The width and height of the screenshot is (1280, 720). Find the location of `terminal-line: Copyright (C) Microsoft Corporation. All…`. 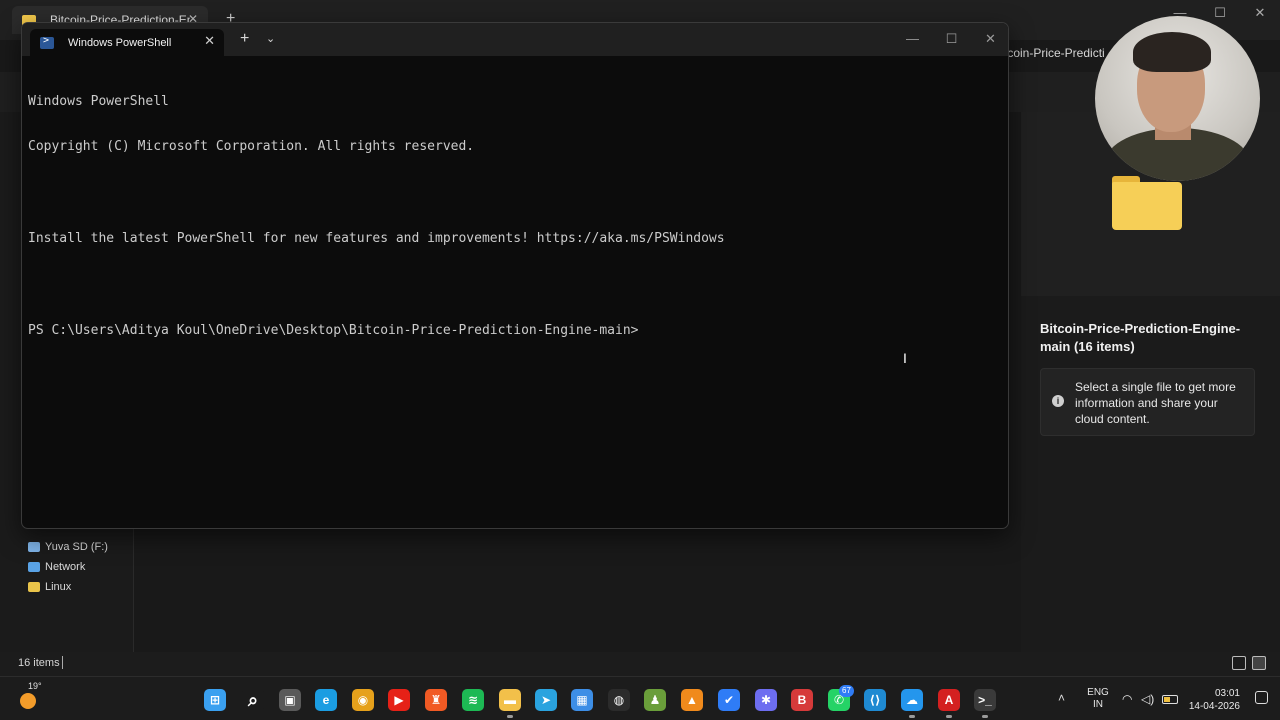

terminal-line: Copyright (C) Microsoft Corporation. All… is located at coordinates (251, 147).